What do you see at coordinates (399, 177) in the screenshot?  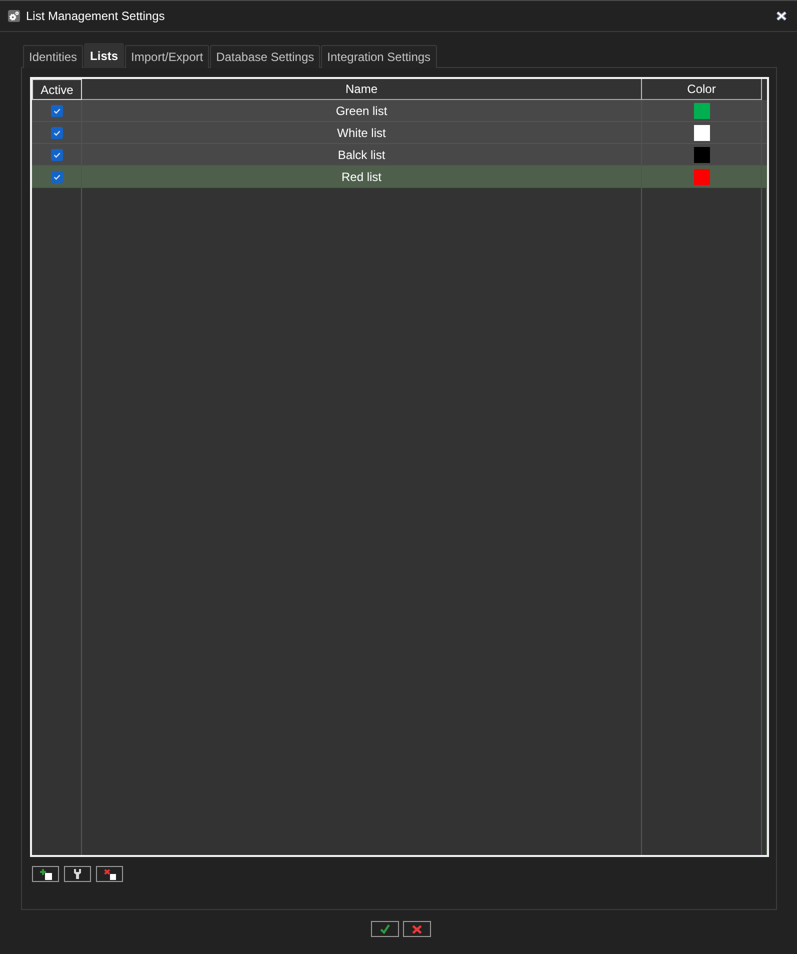 I see `list-row: Red list` at bounding box center [399, 177].